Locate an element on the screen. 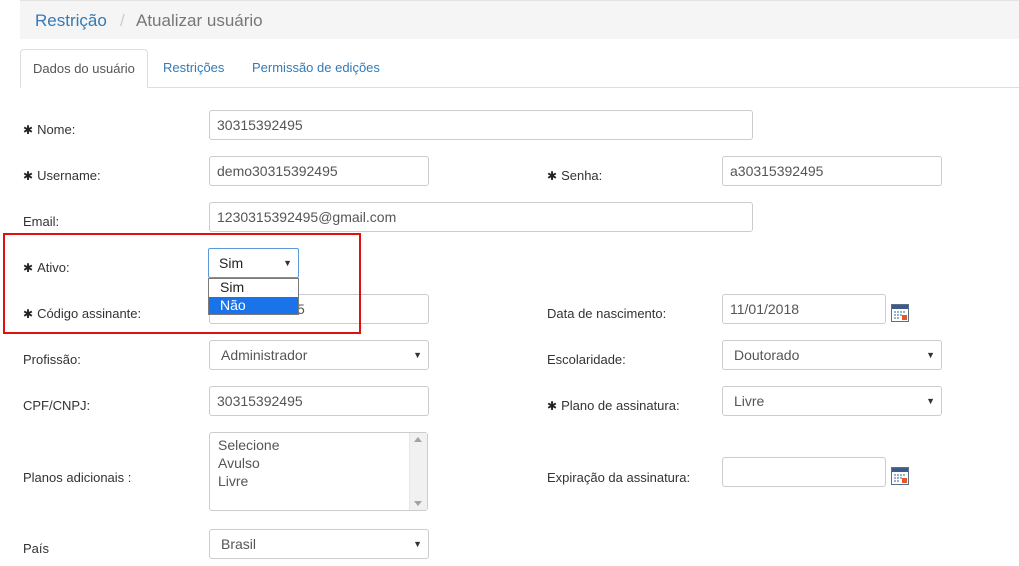  plano-assinatura-select: Livre ▼ is located at coordinates (832, 401).